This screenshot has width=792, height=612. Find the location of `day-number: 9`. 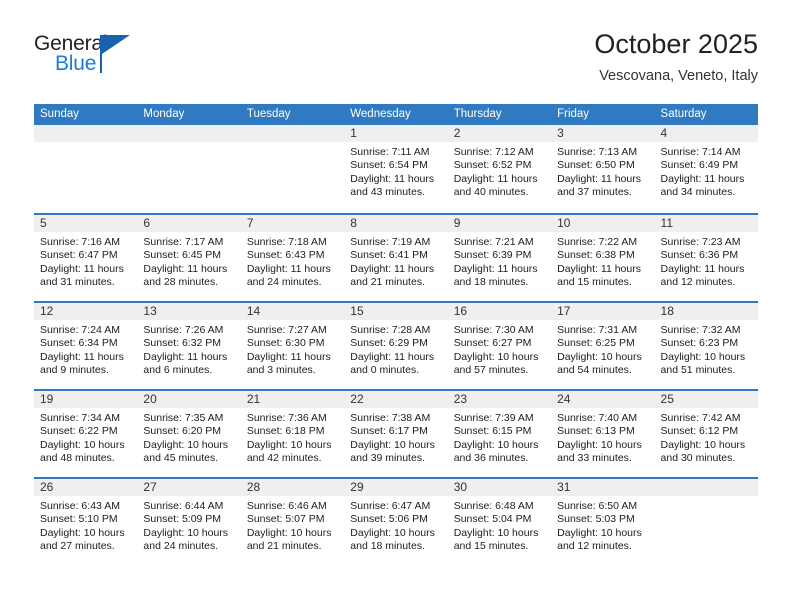

day-number: 9 is located at coordinates (457, 223).